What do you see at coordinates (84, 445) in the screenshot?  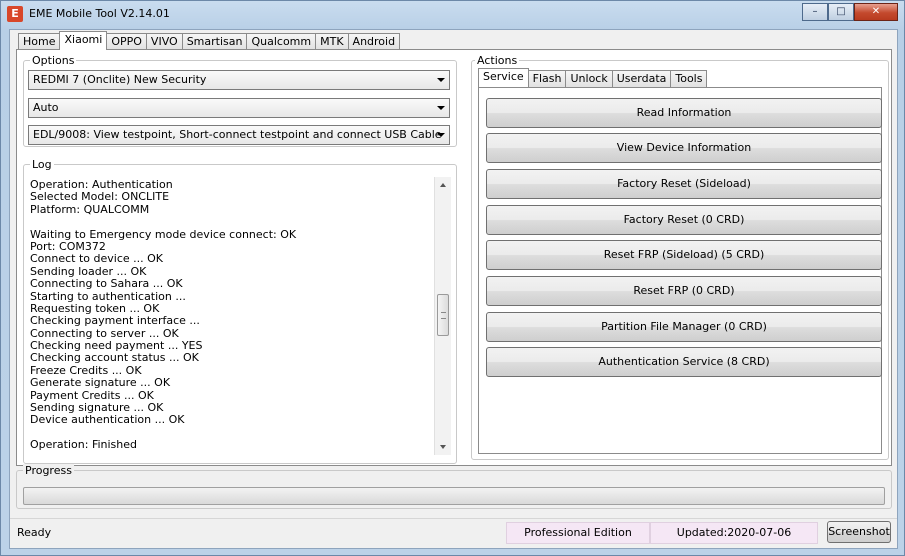 I see `log-line: Operation: Finished` at bounding box center [84, 445].